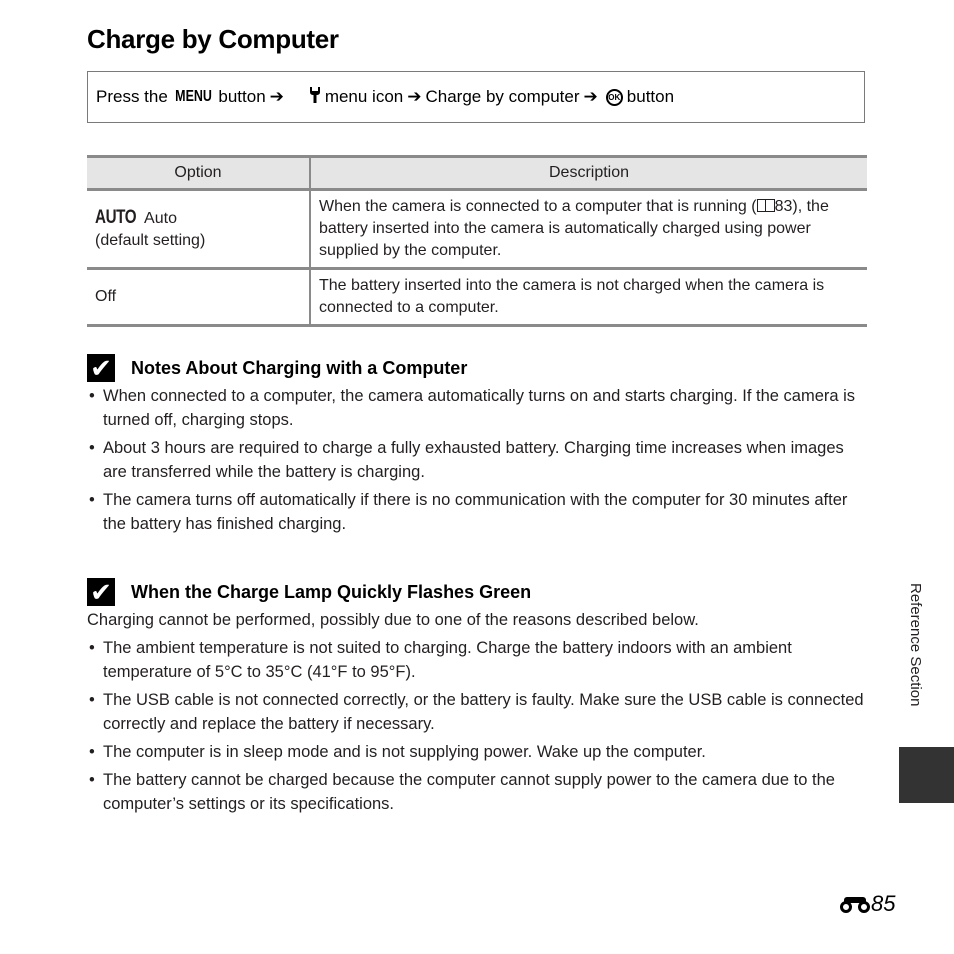 This screenshot has height=954, width=954. Describe the element at coordinates (765, 205) in the screenshot. I see `book-reference-icon` at that location.